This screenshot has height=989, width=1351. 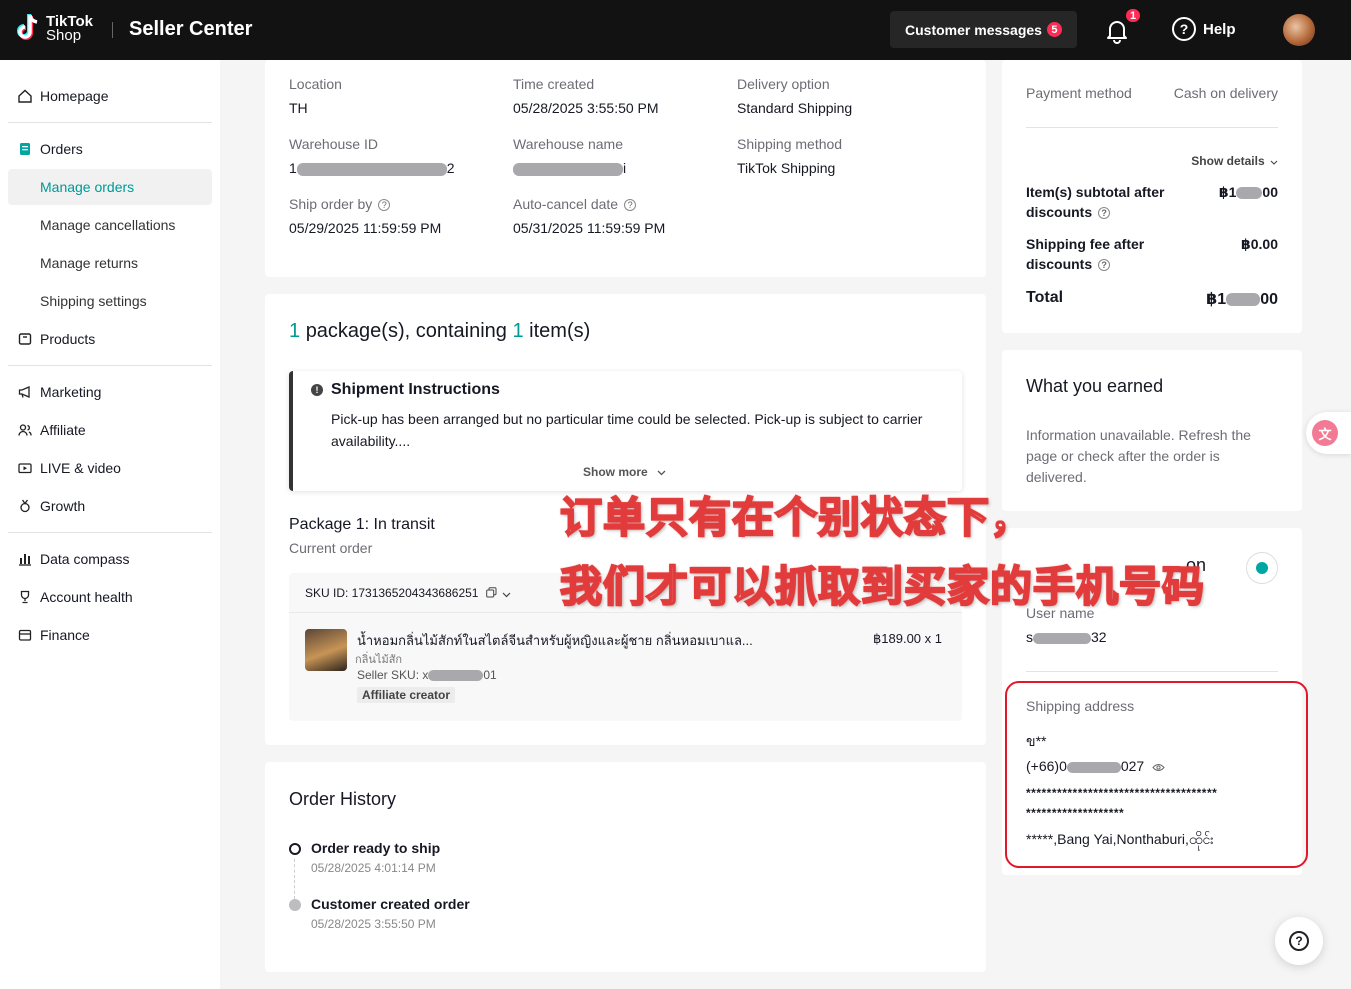 I want to click on sidebar-divider, so click(x=110, y=532).